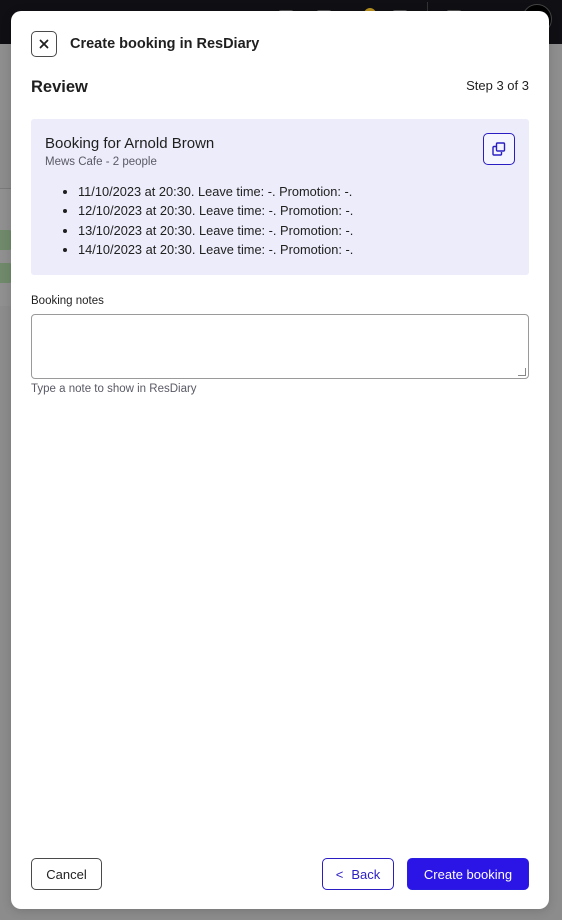  What do you see at coordinates (339, 874) in the screenshot?
I see `chevron-left-icon: <` at bounding box center [339, 874].